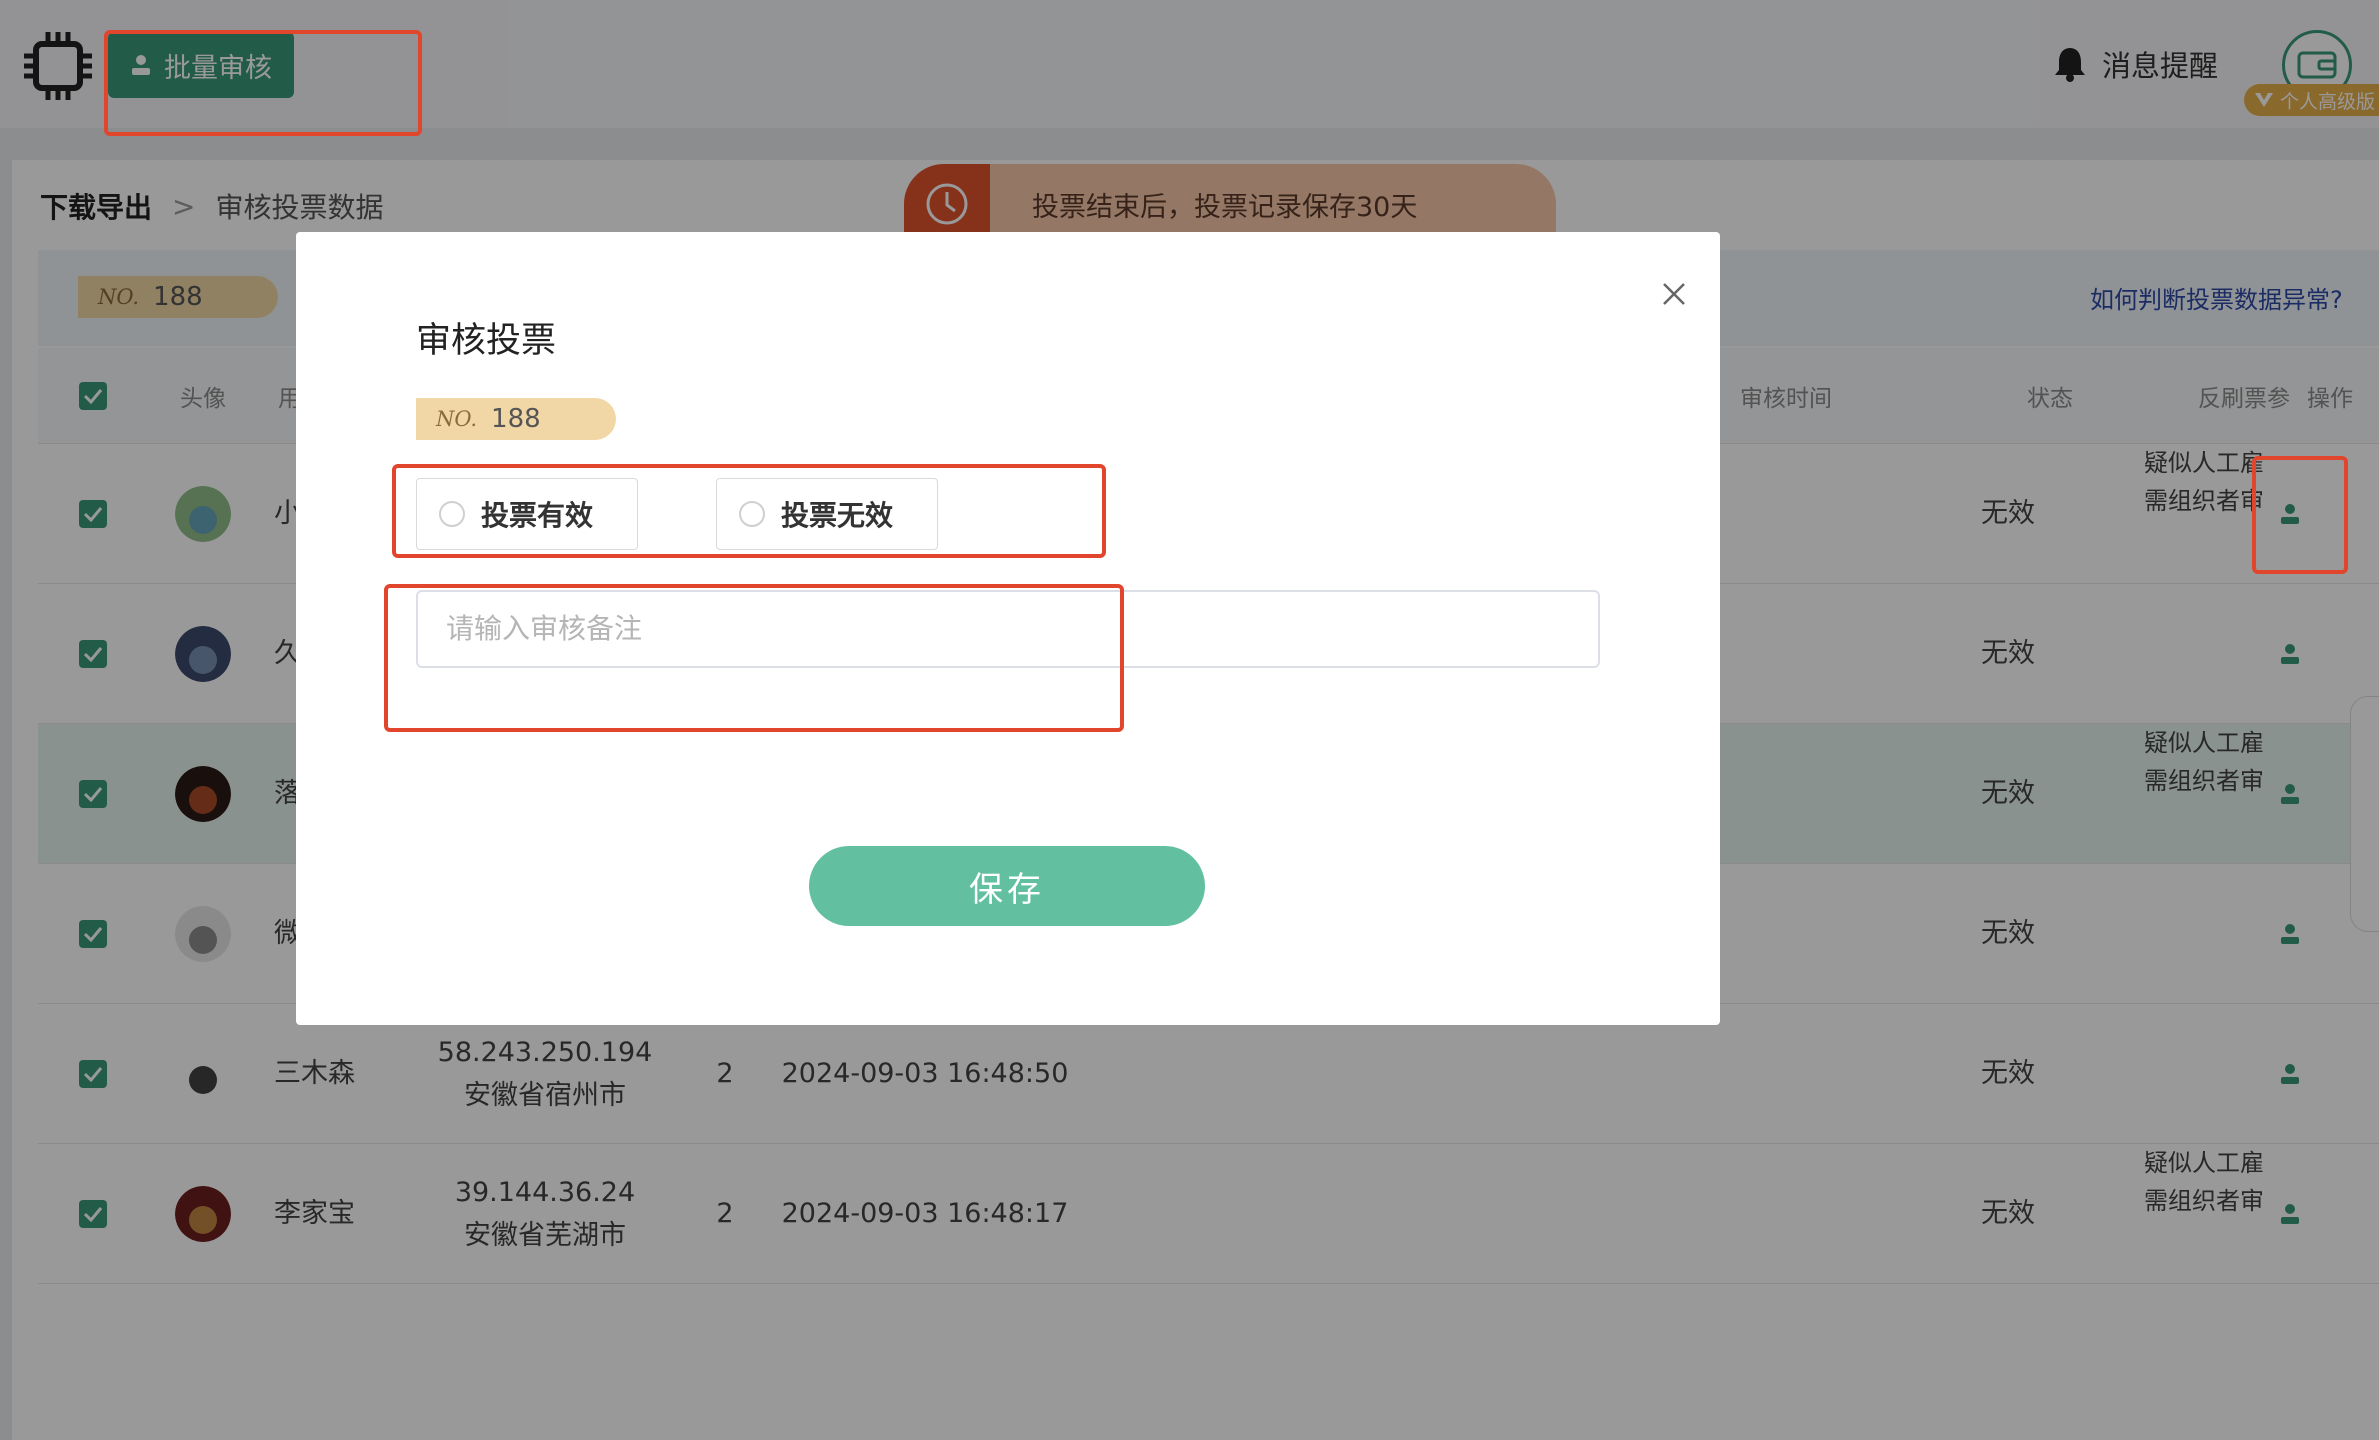  What do you see at coordinates (749, 511) in the screenshot?
I see `annotation-box-options` at bounding box center [749, 511].